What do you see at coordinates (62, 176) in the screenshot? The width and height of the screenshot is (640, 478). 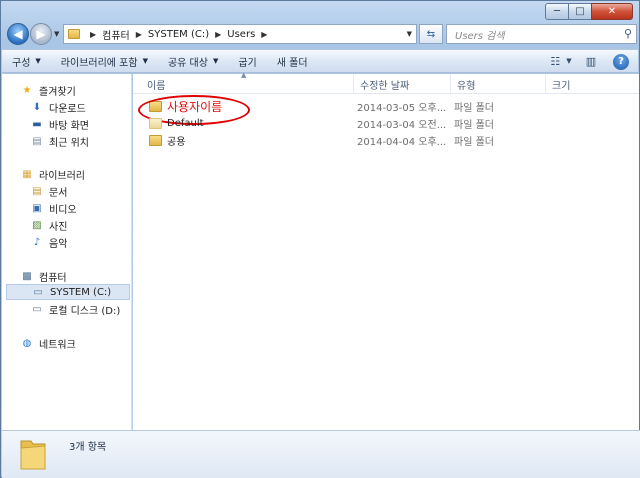 I see `nav-libraries-label: 라이브러리` at bounding box center [62, 176].